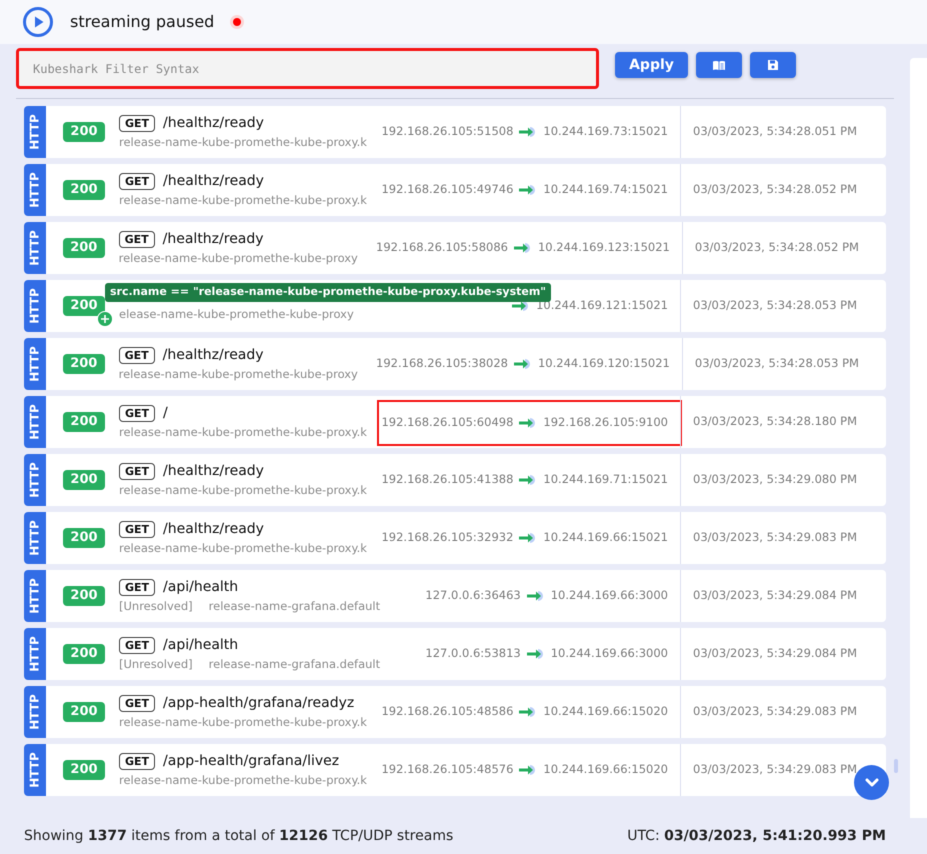 Image resolution: width=927 pixels, height=854 pixels. Describe the element at coordinates (604, 248) in the screenshot. I see `destination-address: 10.244.169.123:15021` at that location.